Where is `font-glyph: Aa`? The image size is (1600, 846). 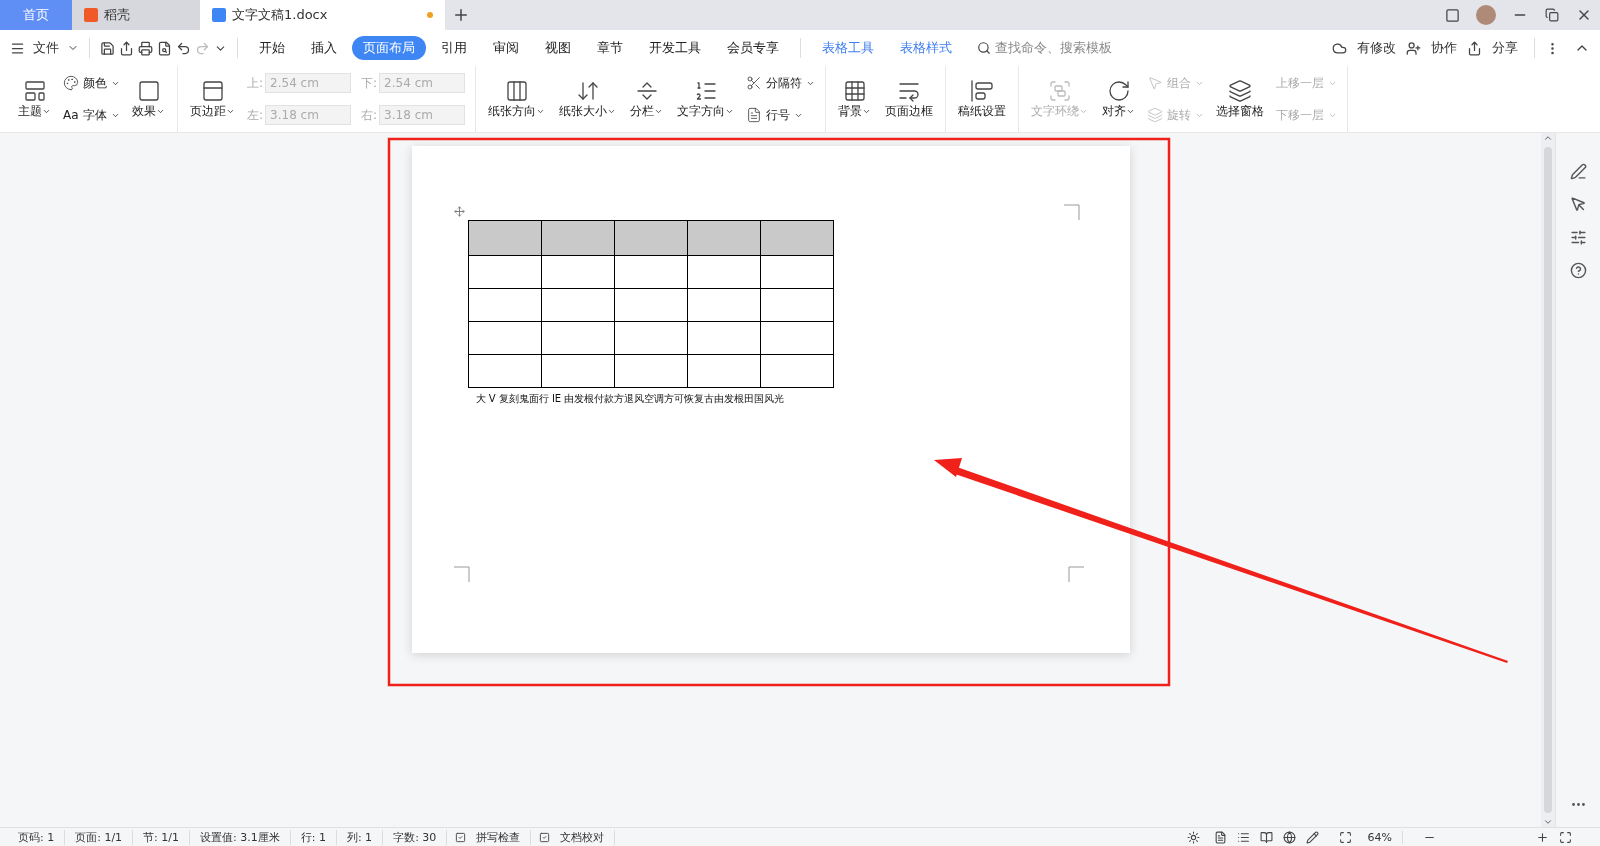 font-glyph: Aa is located at coordinates (71, 115).